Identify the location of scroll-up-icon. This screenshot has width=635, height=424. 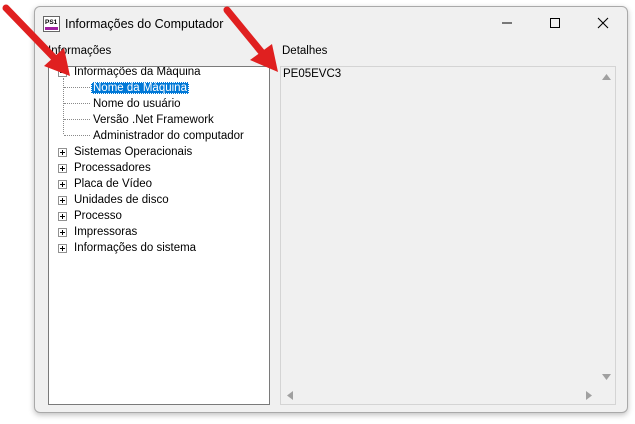
(606, 77).